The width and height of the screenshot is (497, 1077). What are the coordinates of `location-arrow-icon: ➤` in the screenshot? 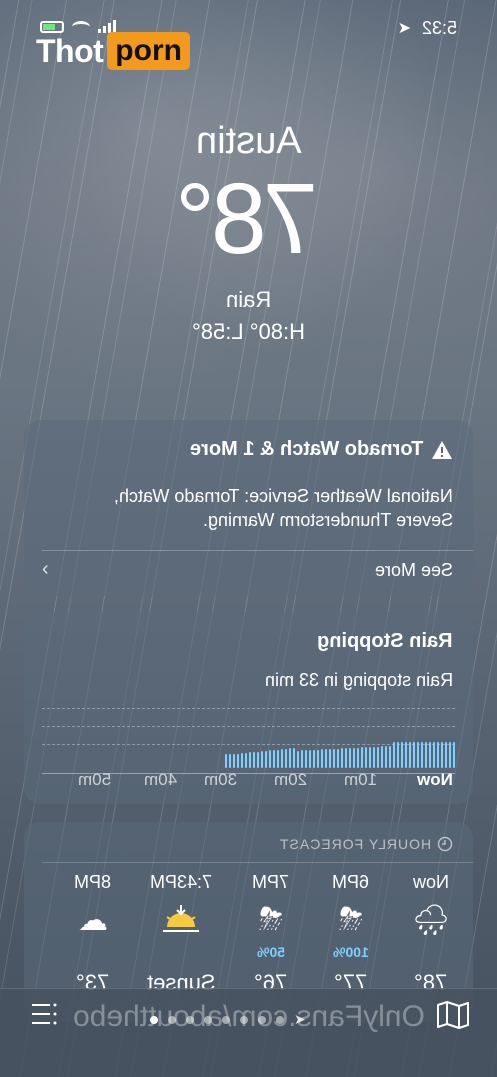 It's located at (404, 28).